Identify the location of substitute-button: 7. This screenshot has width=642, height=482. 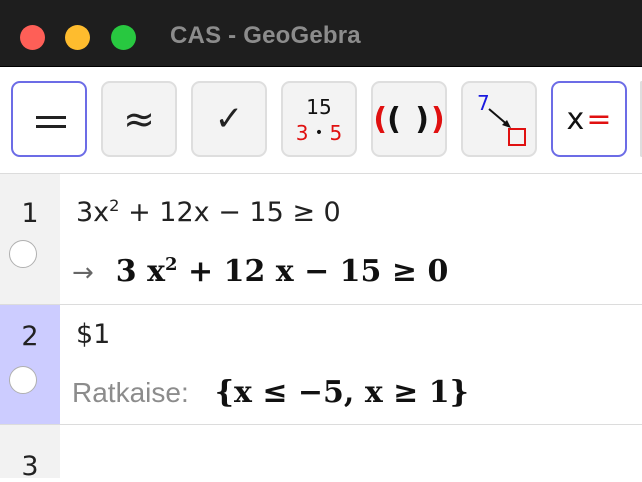
(499, 119).